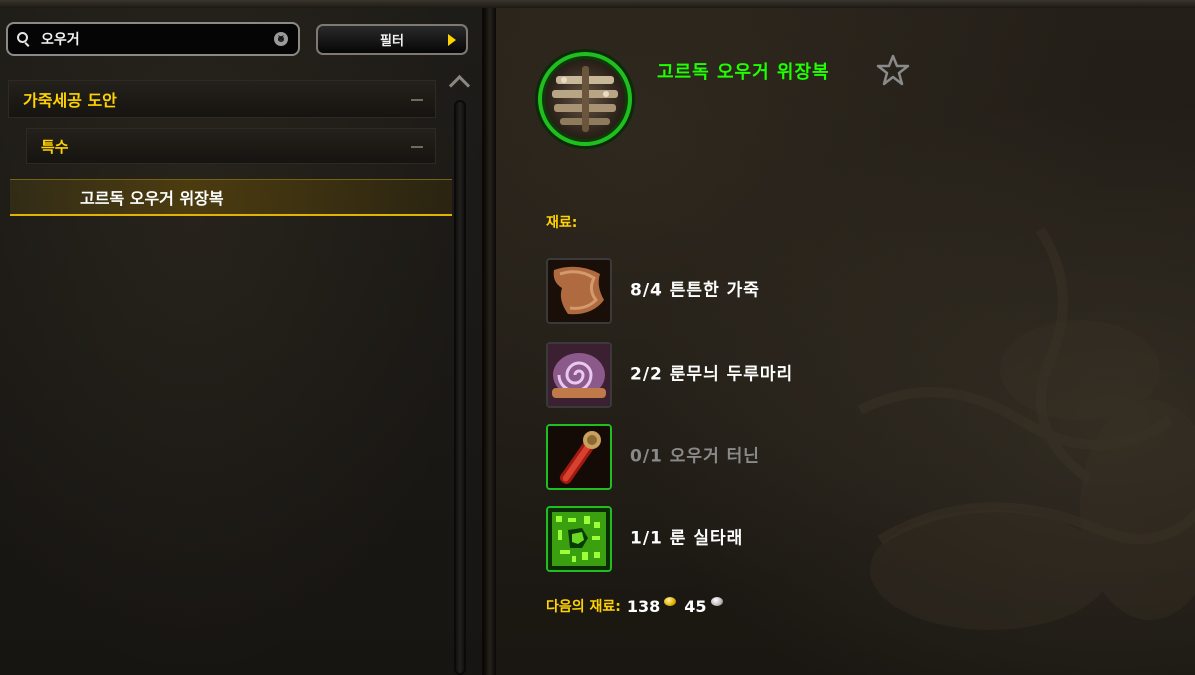  I want to click on reagents-label: 재료:, so click(562, 223).